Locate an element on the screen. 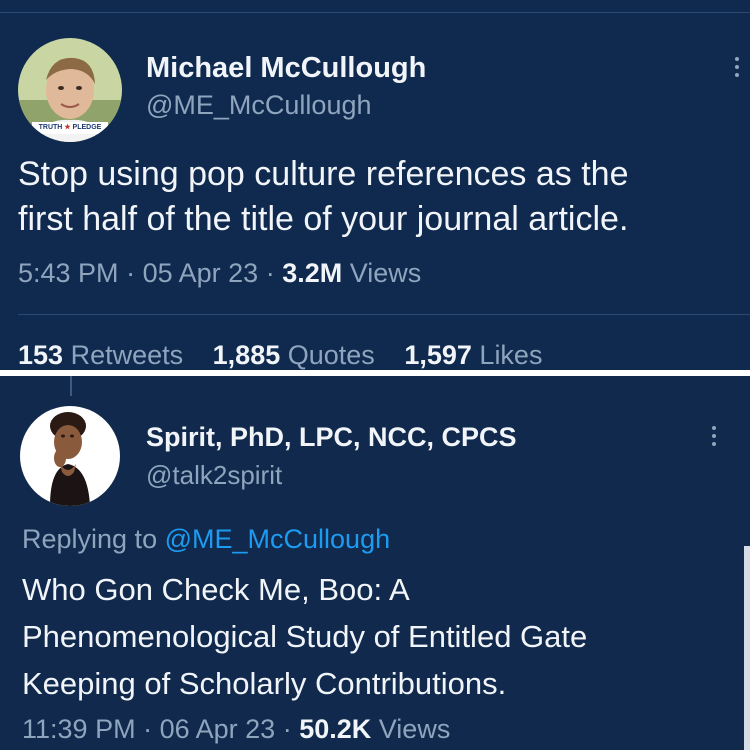 The height and width of the screenshot is (750, 750). author-name: Spirit, PhD, LPC, NCC, CPCS is located at coordinates (331, 437).